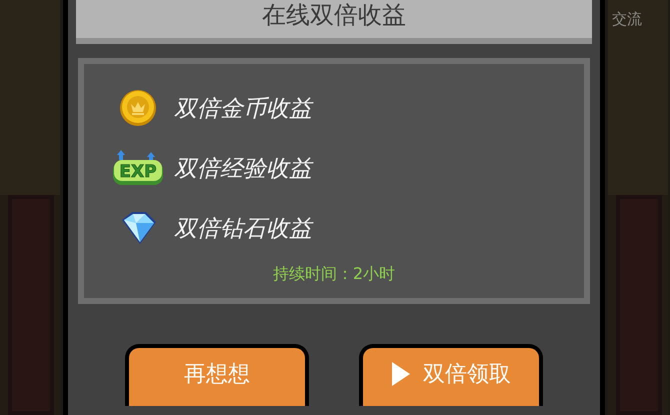 This screenshot has height=415, width=670. What do you see at coordinates (243, 229) in the screenshot?
I see `reward-label: 双倍钻石收益` at bounding box center [243, 229].